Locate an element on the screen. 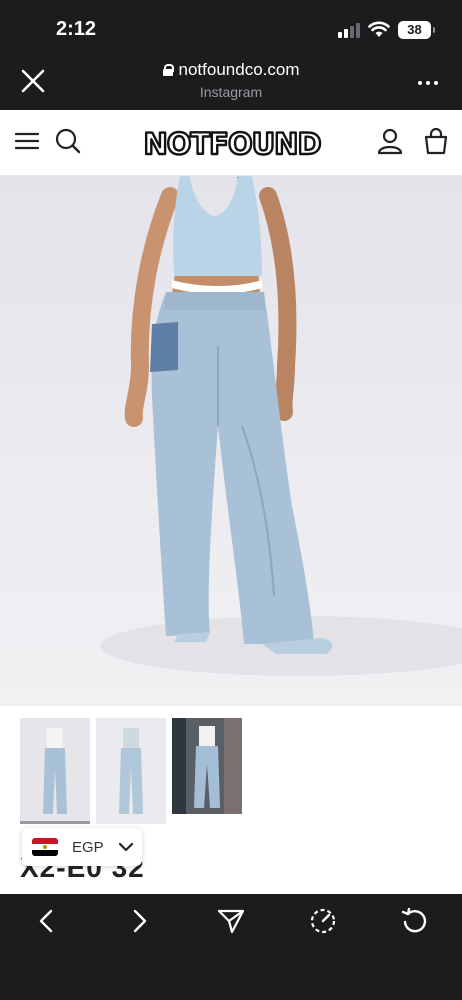 The width and height of the screenshot is (462, 1000). more-options-icon is located at coordinates (429, 83).